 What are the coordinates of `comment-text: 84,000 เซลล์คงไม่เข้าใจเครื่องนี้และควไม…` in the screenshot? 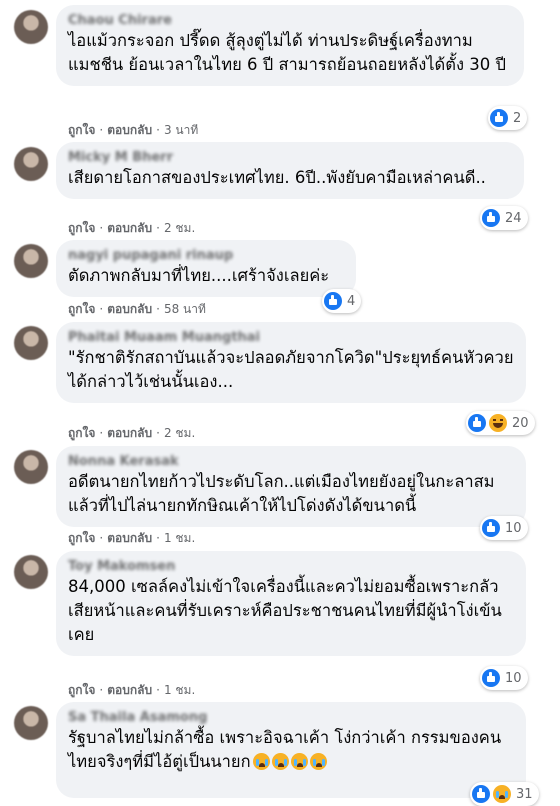 It's located at (285, 610).